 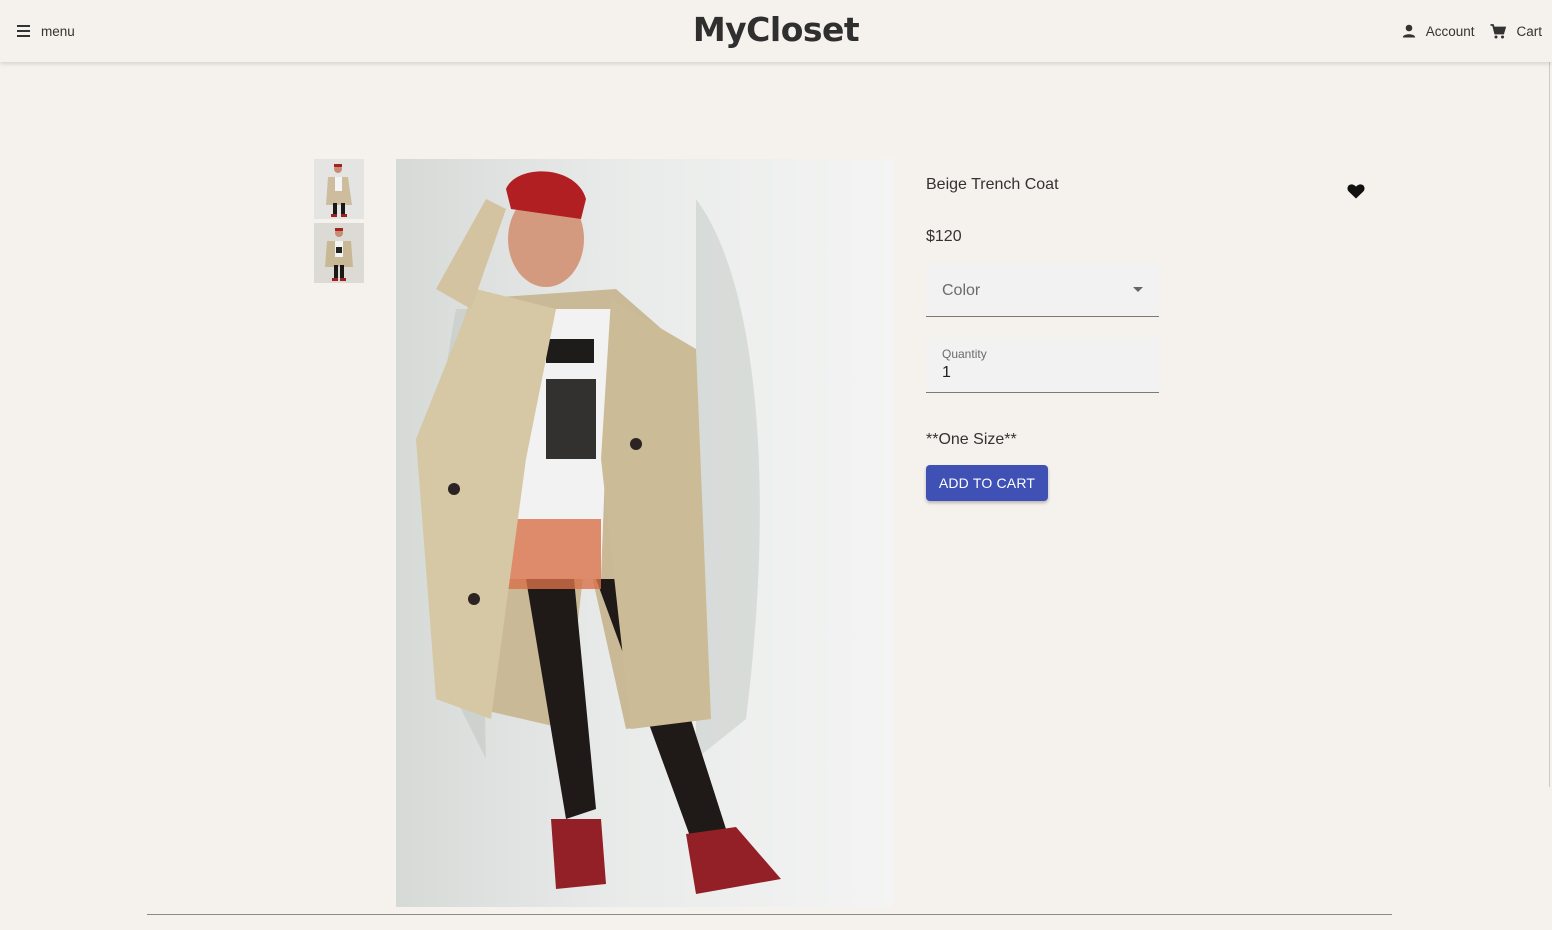 I want to click on site-logo: MyCloset, so click(x=776, y=29).